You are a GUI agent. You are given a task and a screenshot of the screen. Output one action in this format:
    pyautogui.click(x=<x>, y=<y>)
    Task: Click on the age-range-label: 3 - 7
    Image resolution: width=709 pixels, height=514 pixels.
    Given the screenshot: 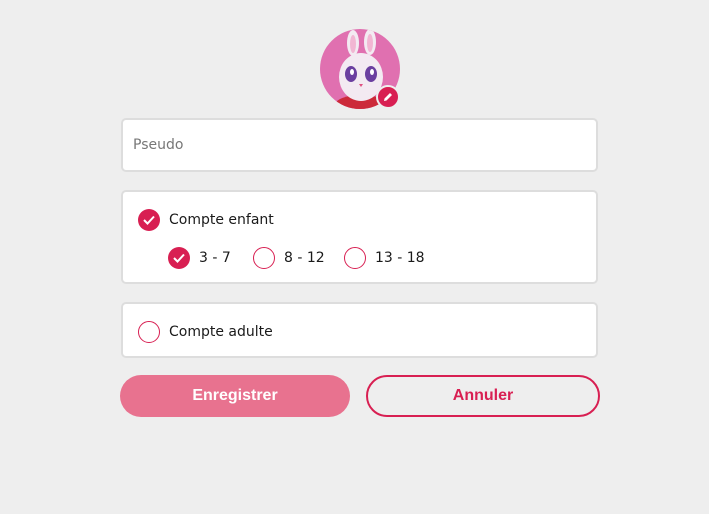 What is the action you would take?
    pyautogui.click(x=215, y=258)
    